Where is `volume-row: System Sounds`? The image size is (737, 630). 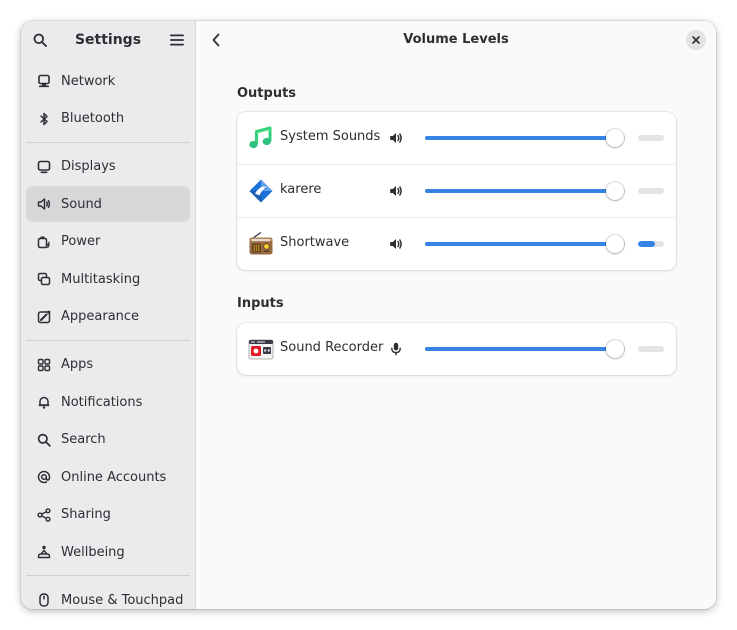 volume-row: System Sounds is located at coordinates (456, 138).